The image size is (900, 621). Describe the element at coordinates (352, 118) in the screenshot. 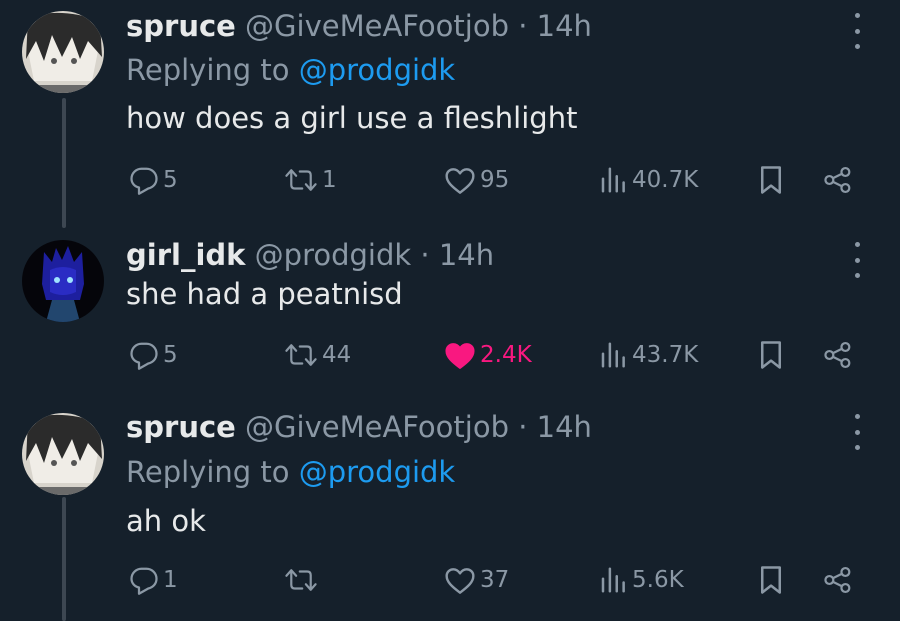

I see `tweet-text: how does a girl use a fleshlight` at that location.